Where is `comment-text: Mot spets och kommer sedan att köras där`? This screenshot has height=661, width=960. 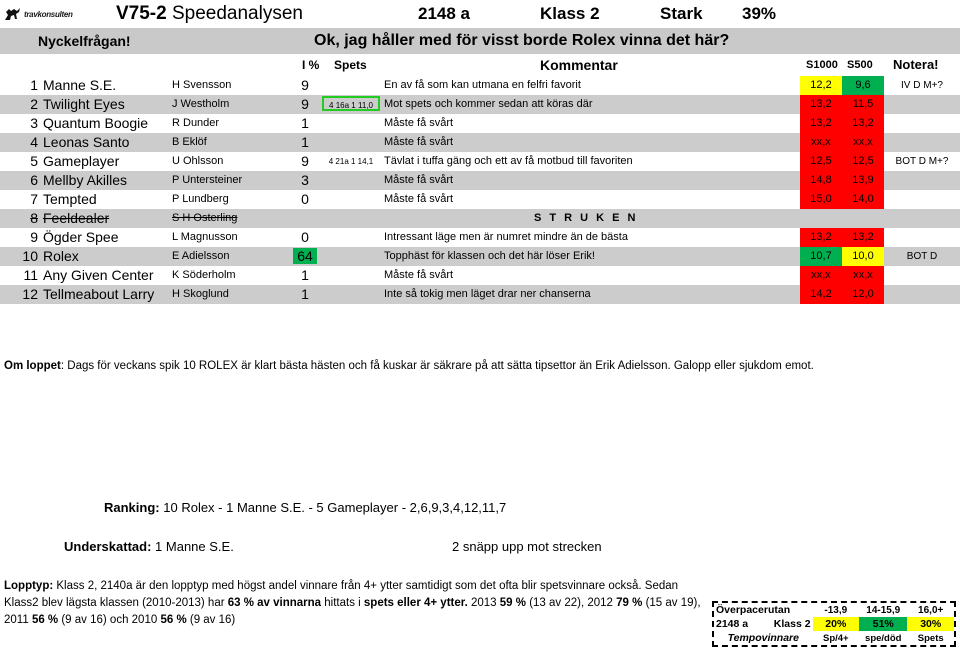
comment-text: Mot spets och kommer sedan att köras där is located at coordinates (488, 104).